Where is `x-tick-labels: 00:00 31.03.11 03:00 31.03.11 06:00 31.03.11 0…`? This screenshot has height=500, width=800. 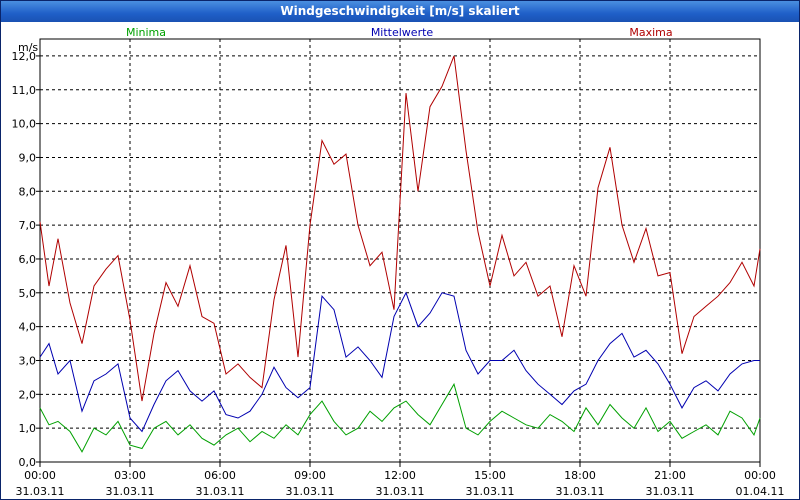 x-tick-labels: 00:00 31.03.11 03:00 31.03.11 06:00 31.03.11 0… is located at coordinates (400, 483).